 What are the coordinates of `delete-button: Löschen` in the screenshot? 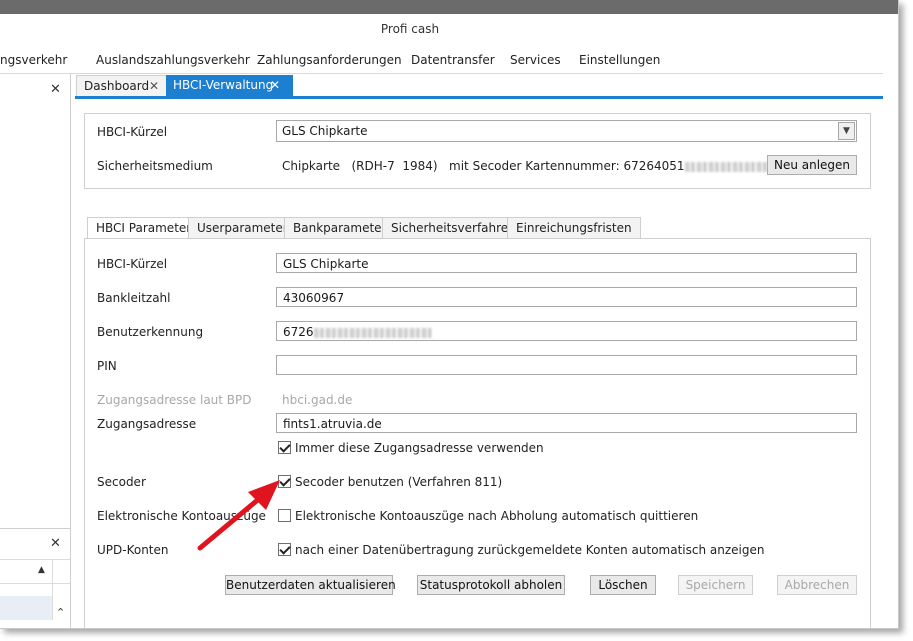 It's located at (623, 585).